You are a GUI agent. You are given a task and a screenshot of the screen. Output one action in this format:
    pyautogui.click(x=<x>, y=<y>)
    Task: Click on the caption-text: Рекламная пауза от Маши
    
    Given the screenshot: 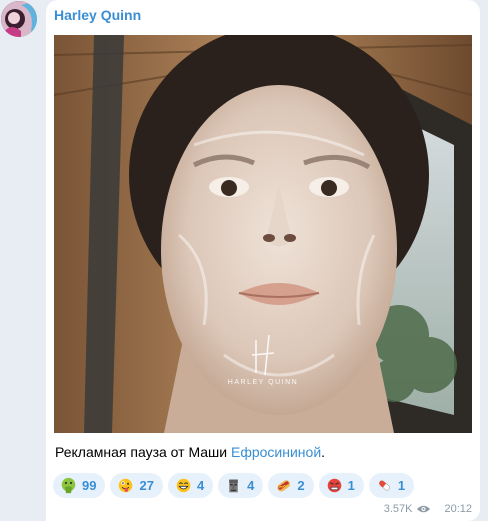 What is the action you would take?
    pyautogui.click(x=143, y=452)
    